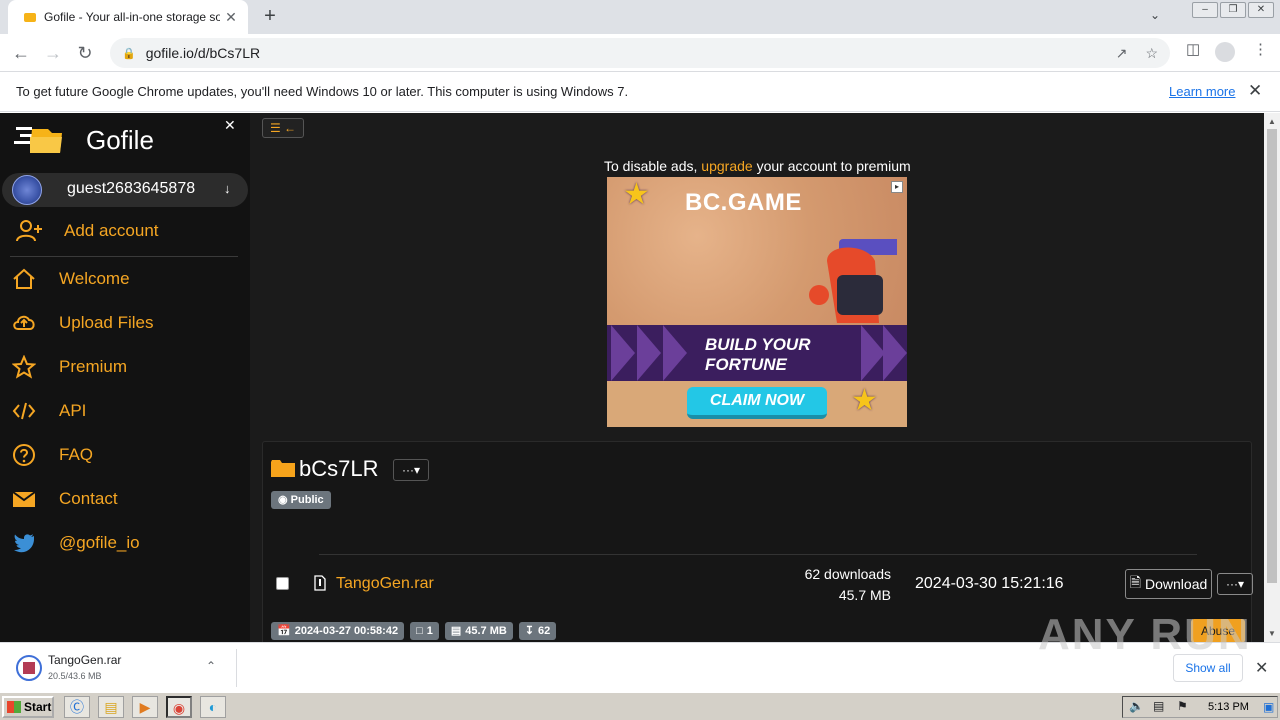 This screenshot has width=1280, height=720. What do you see at coordinates (230, 125) in the screenshot?
I see `sidebar-close-icon: ✕` at bounding box center [230, 125].